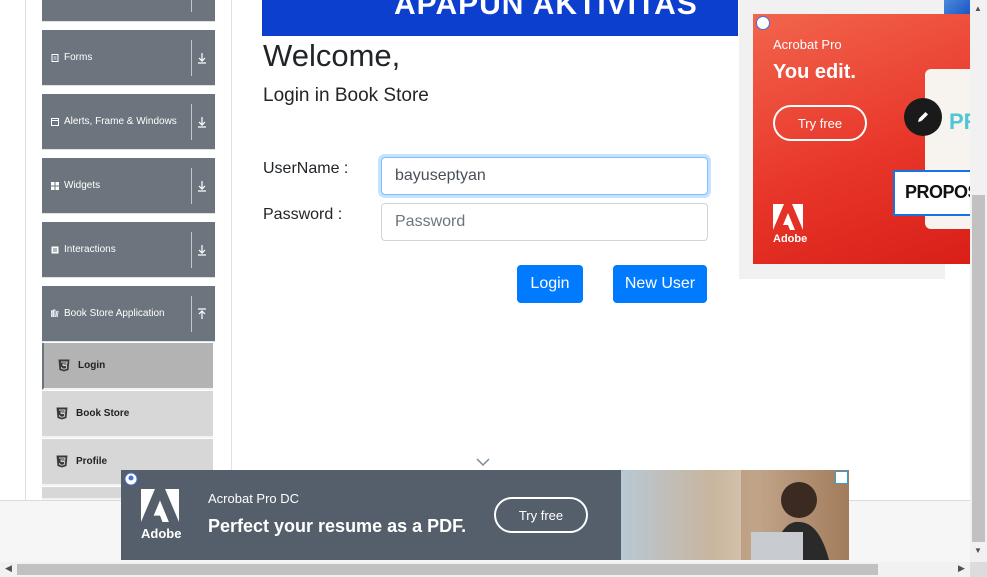 Image resolution: width=987 pixels, height=577 pixels. Describe the element at coordinates (8, 568) in the screenshot. I see `scroll-left-icon: ◀` at that location.